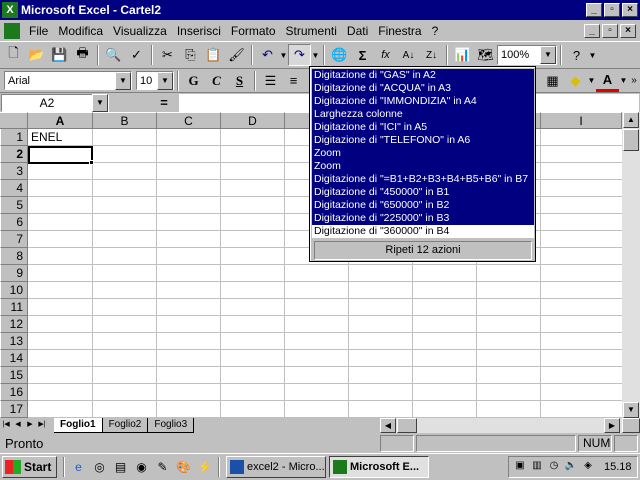 The image size is (640, 480). I want to click on row-header-14: 14, so click(14, 358).